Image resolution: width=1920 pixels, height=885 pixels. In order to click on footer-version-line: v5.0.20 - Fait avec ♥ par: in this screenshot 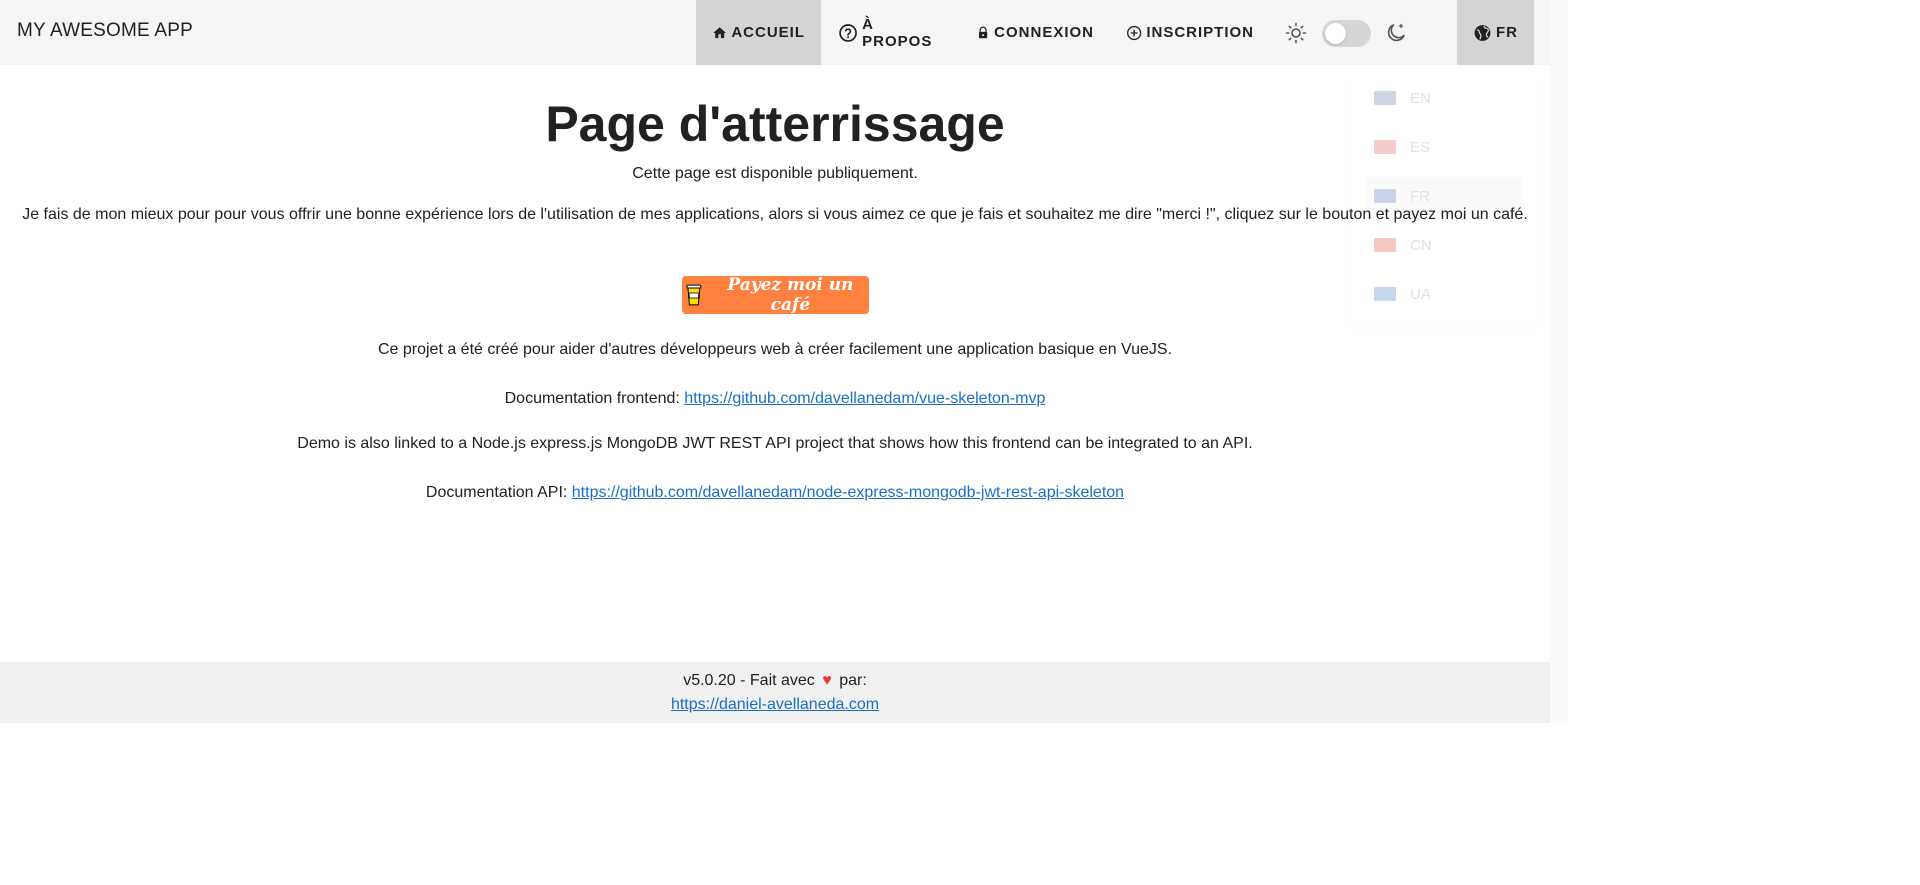, I will do `click(775, 681)`.